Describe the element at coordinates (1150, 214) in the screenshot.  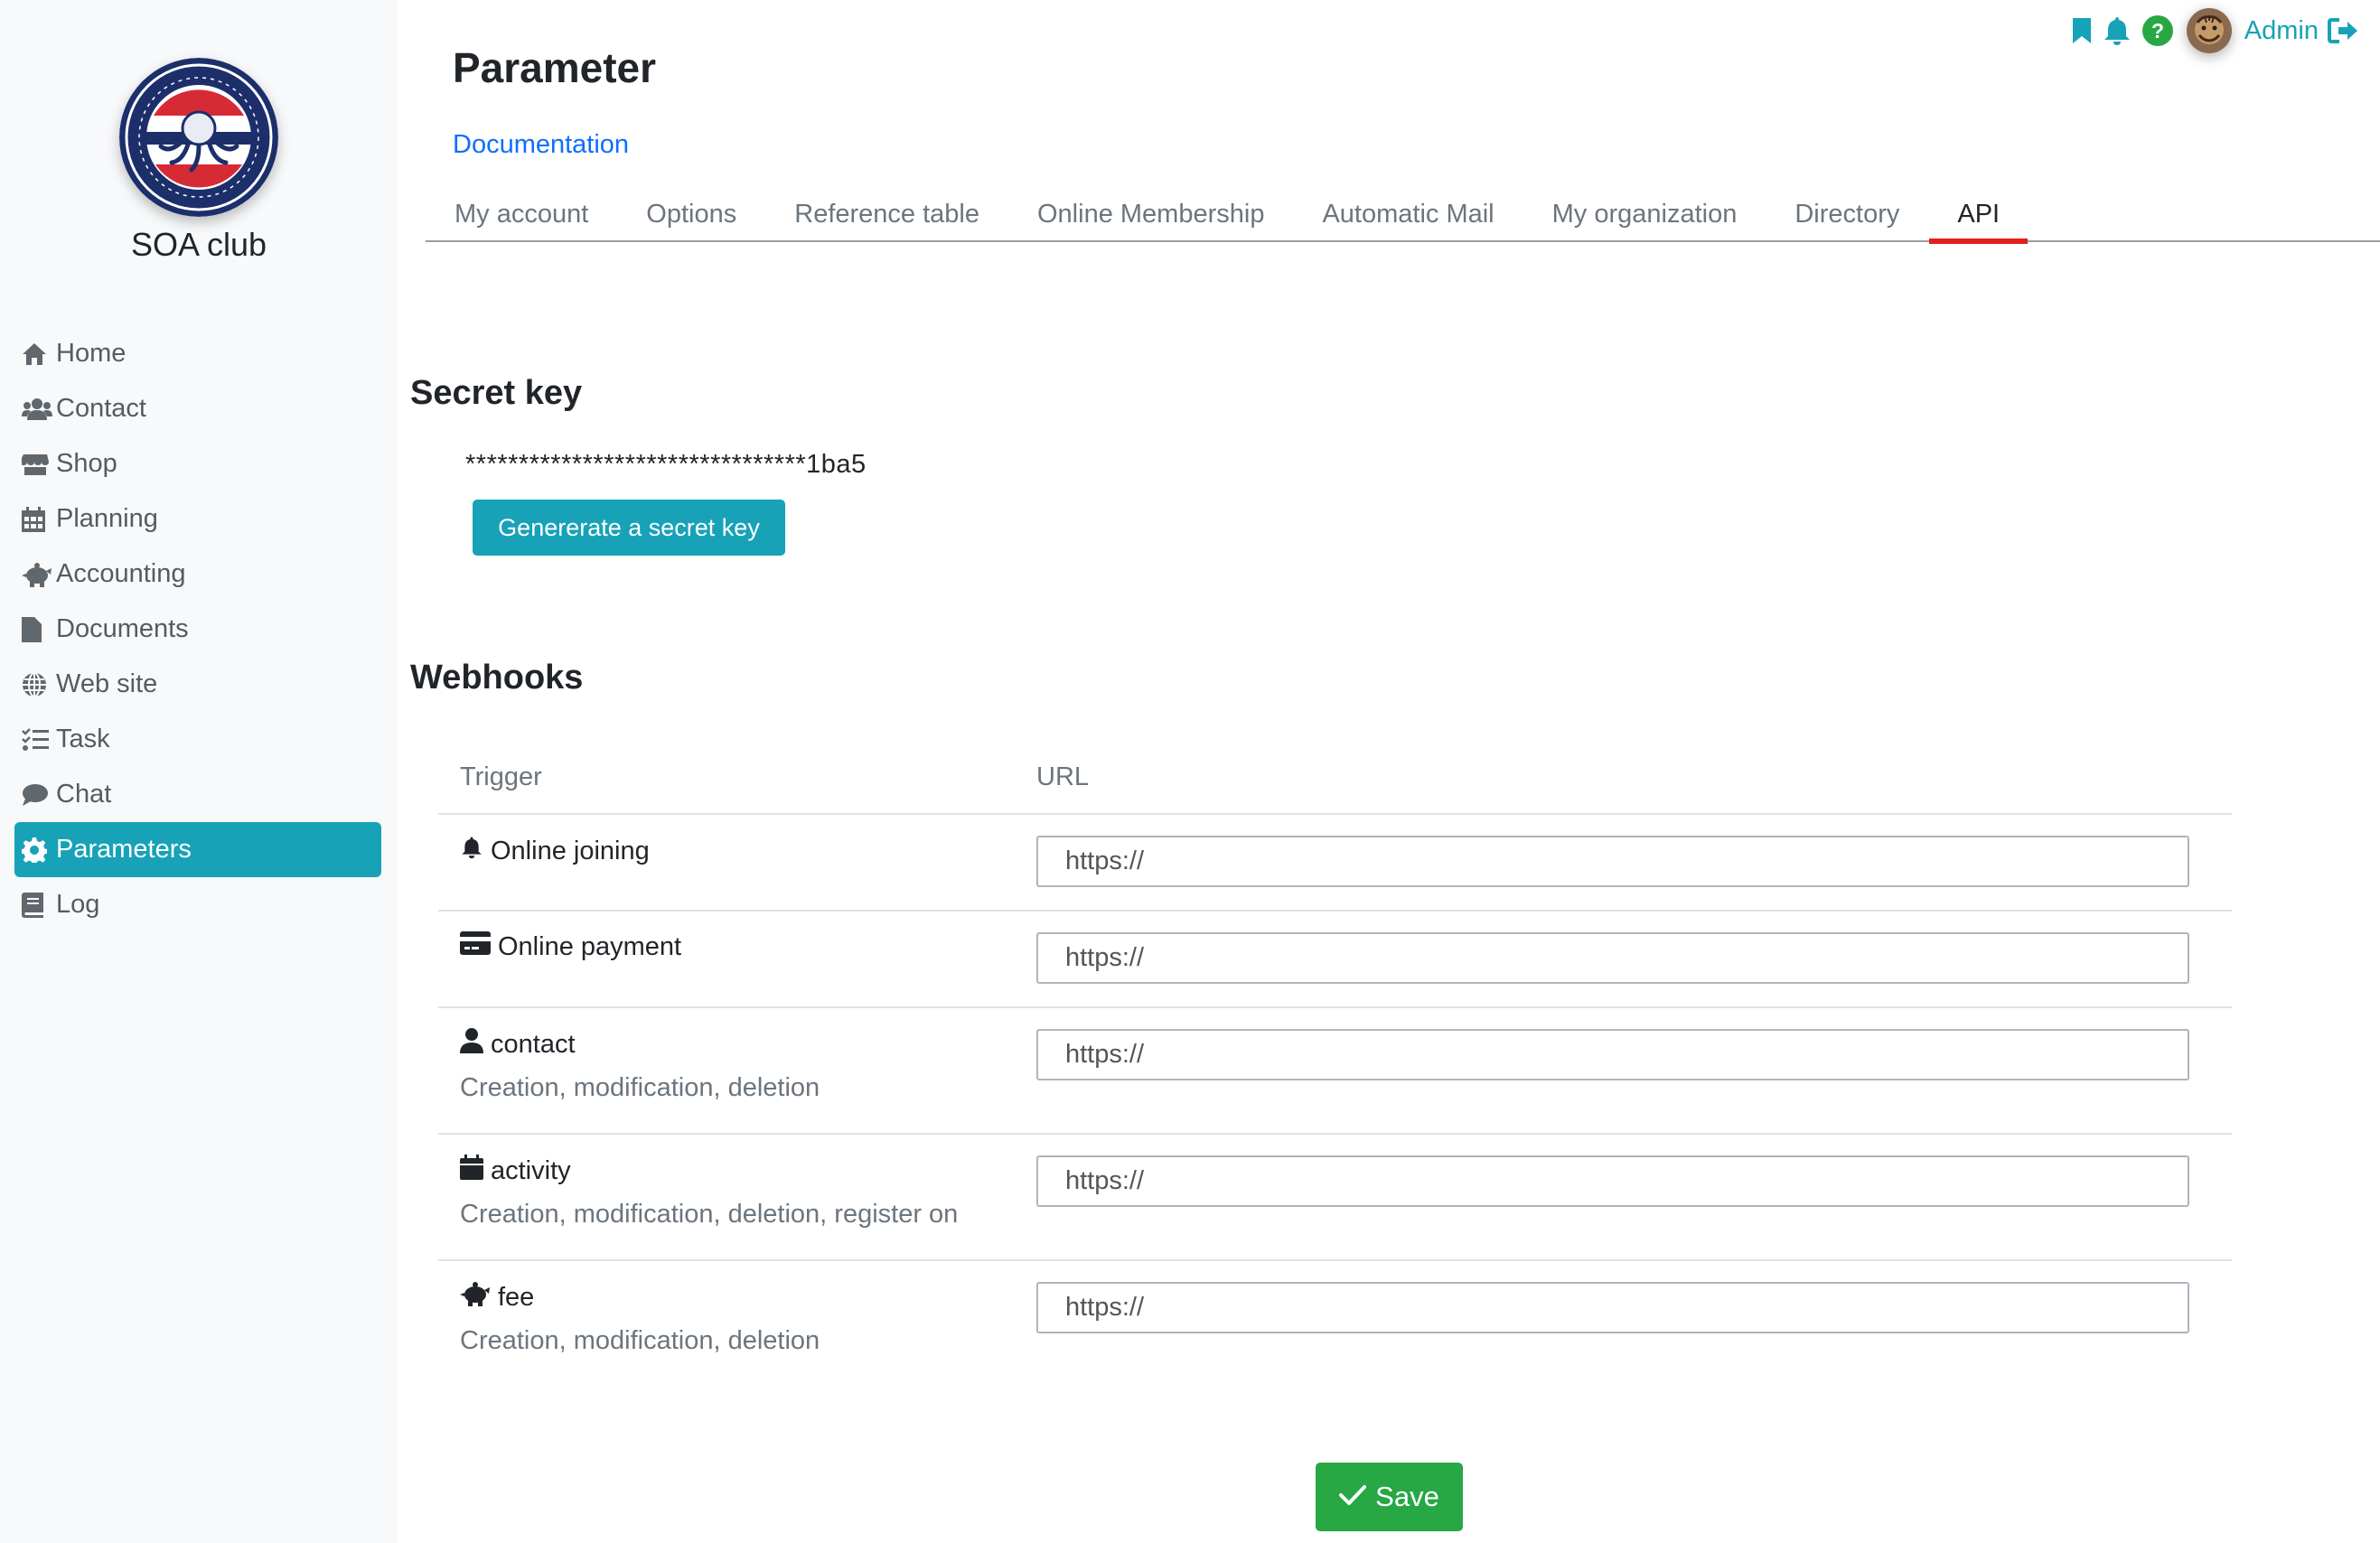
I see `tab-online-membership: Online Membership` at that location.